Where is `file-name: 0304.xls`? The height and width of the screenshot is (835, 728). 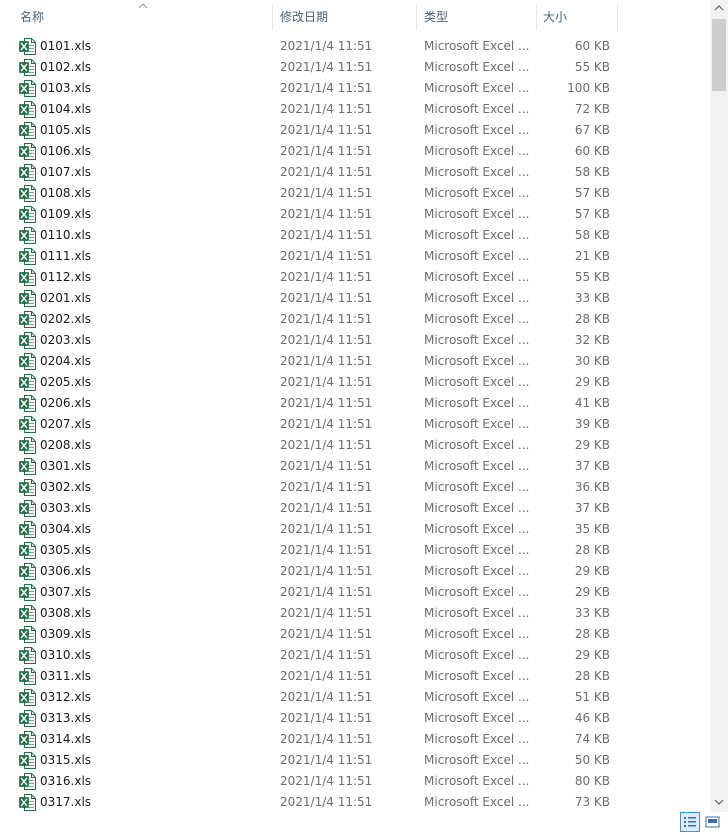 file-name: 0304.xls is located at coordinates (65, 529).